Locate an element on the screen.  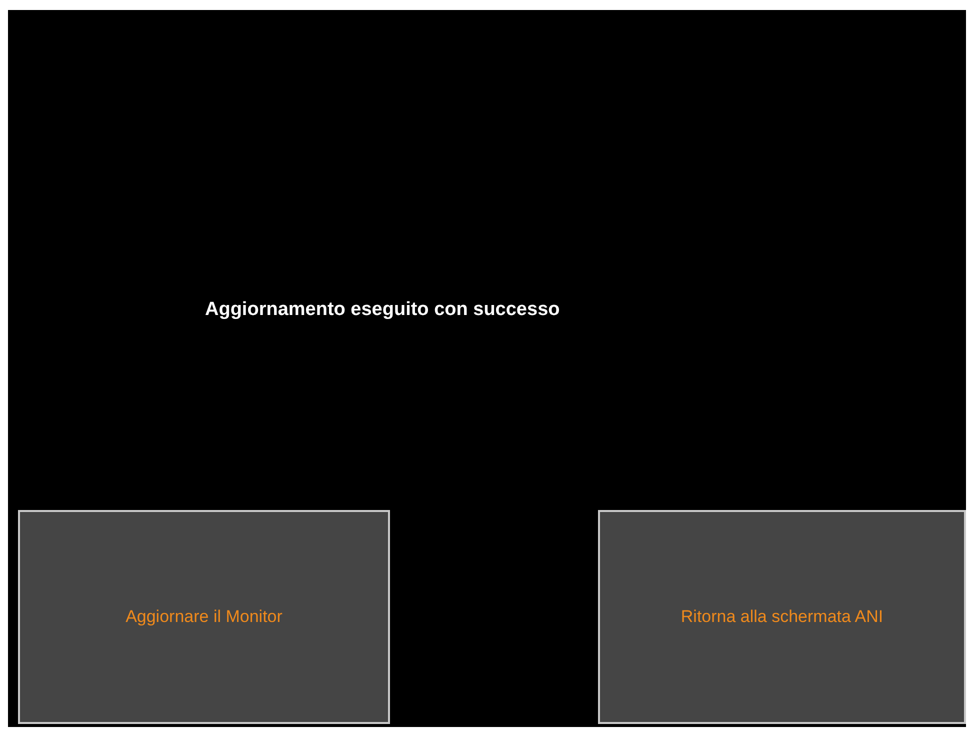
status-message: Aggiornamento eseguito con successo is located at coordinates (382, 309).